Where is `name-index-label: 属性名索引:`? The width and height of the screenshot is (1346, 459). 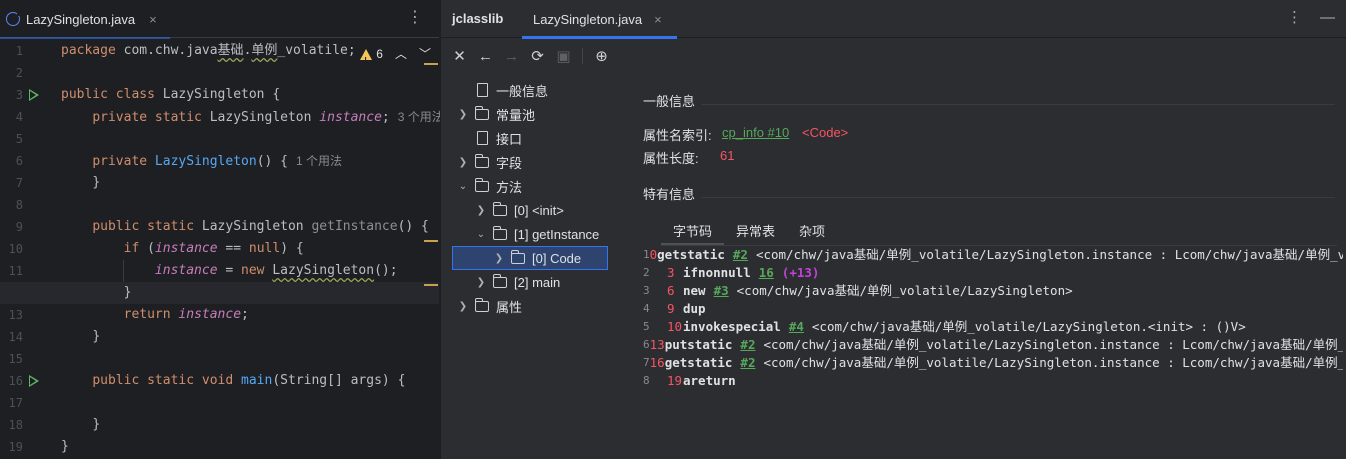 name-index-label: 属性名索引: is located at coordinates (677, 135).